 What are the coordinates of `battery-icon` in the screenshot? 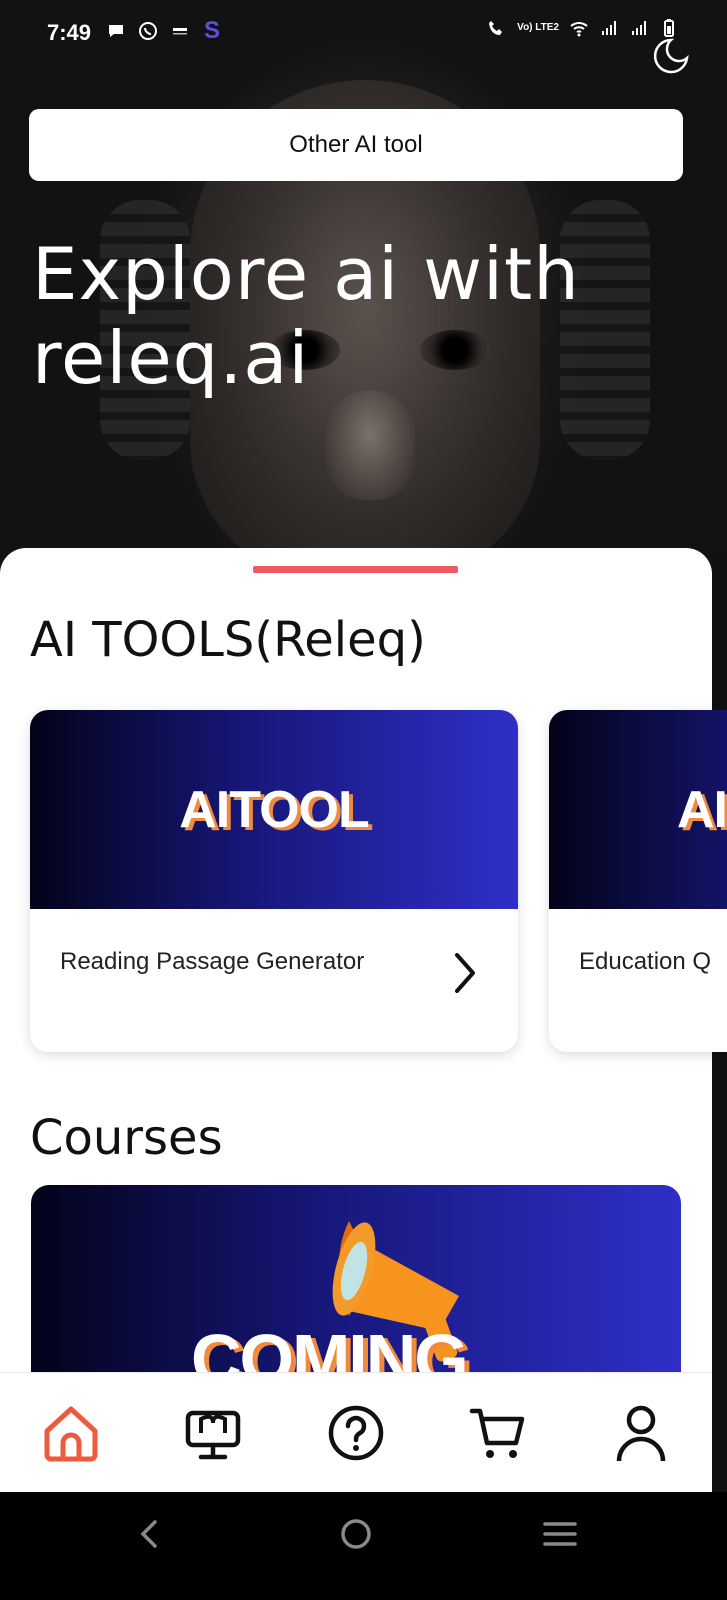 It's located at (669, 28).